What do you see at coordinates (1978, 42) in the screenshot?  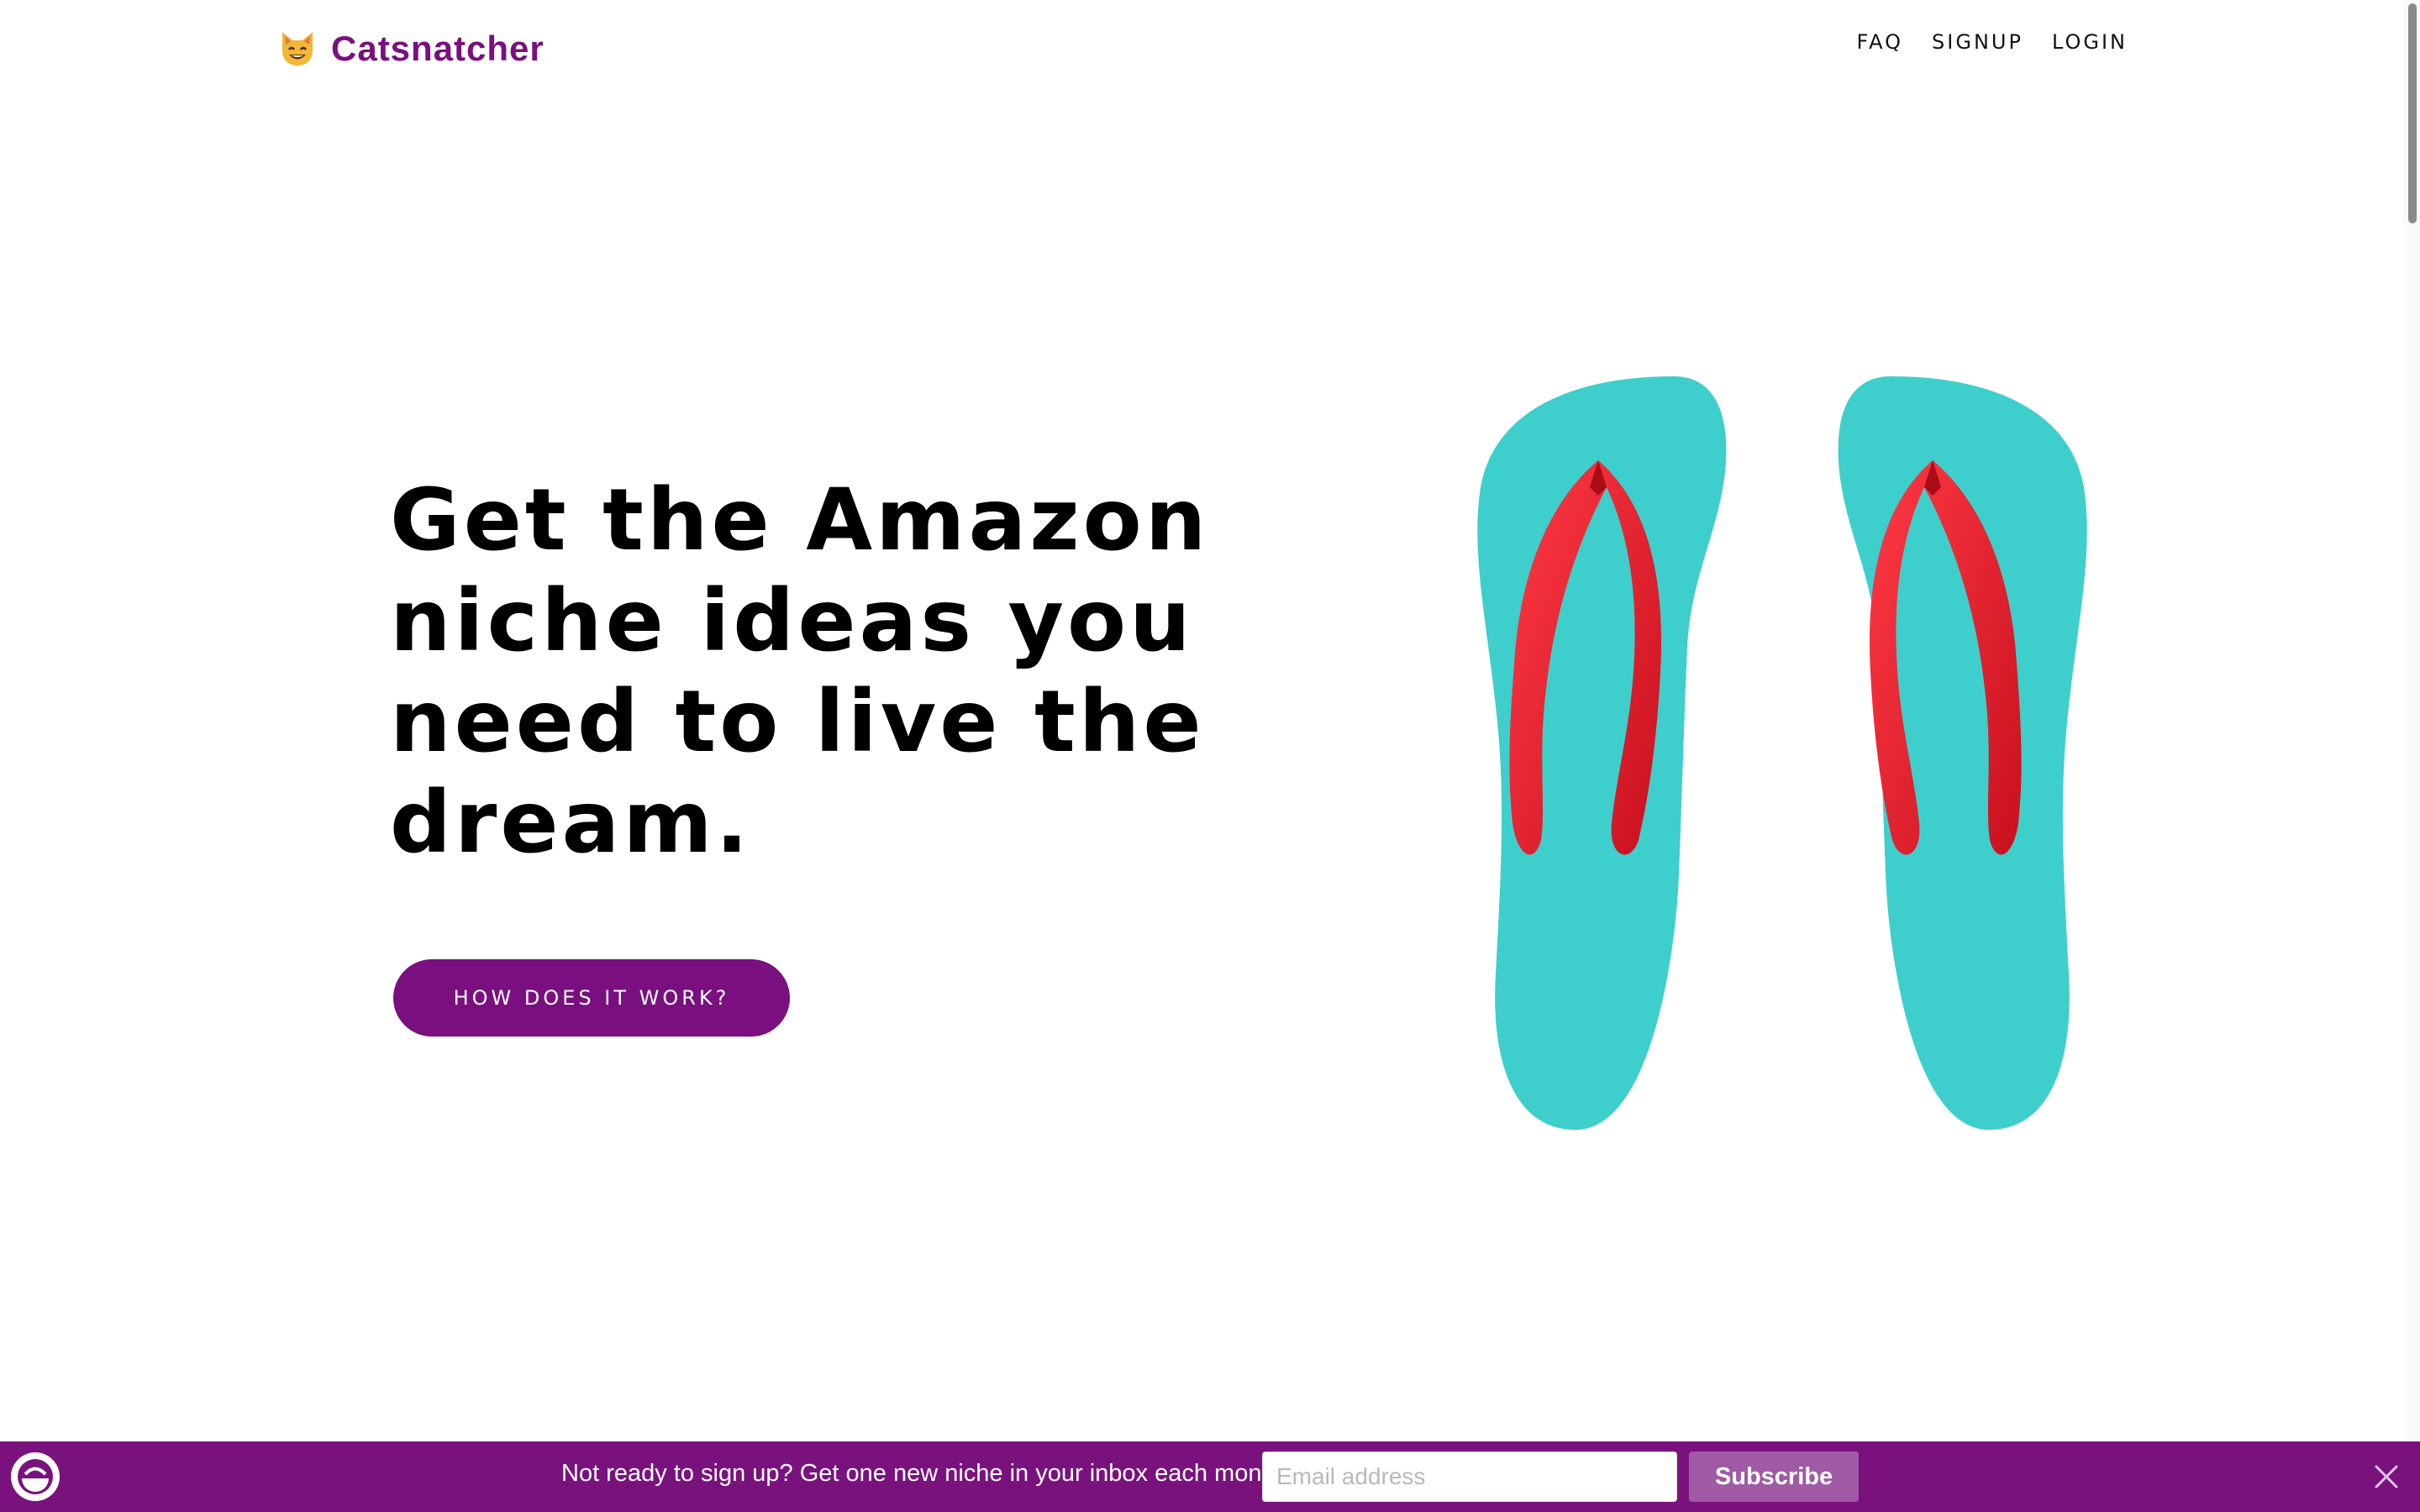 I see `nav-item-signup: SIGNUP` at bounding box center [1978, 42].